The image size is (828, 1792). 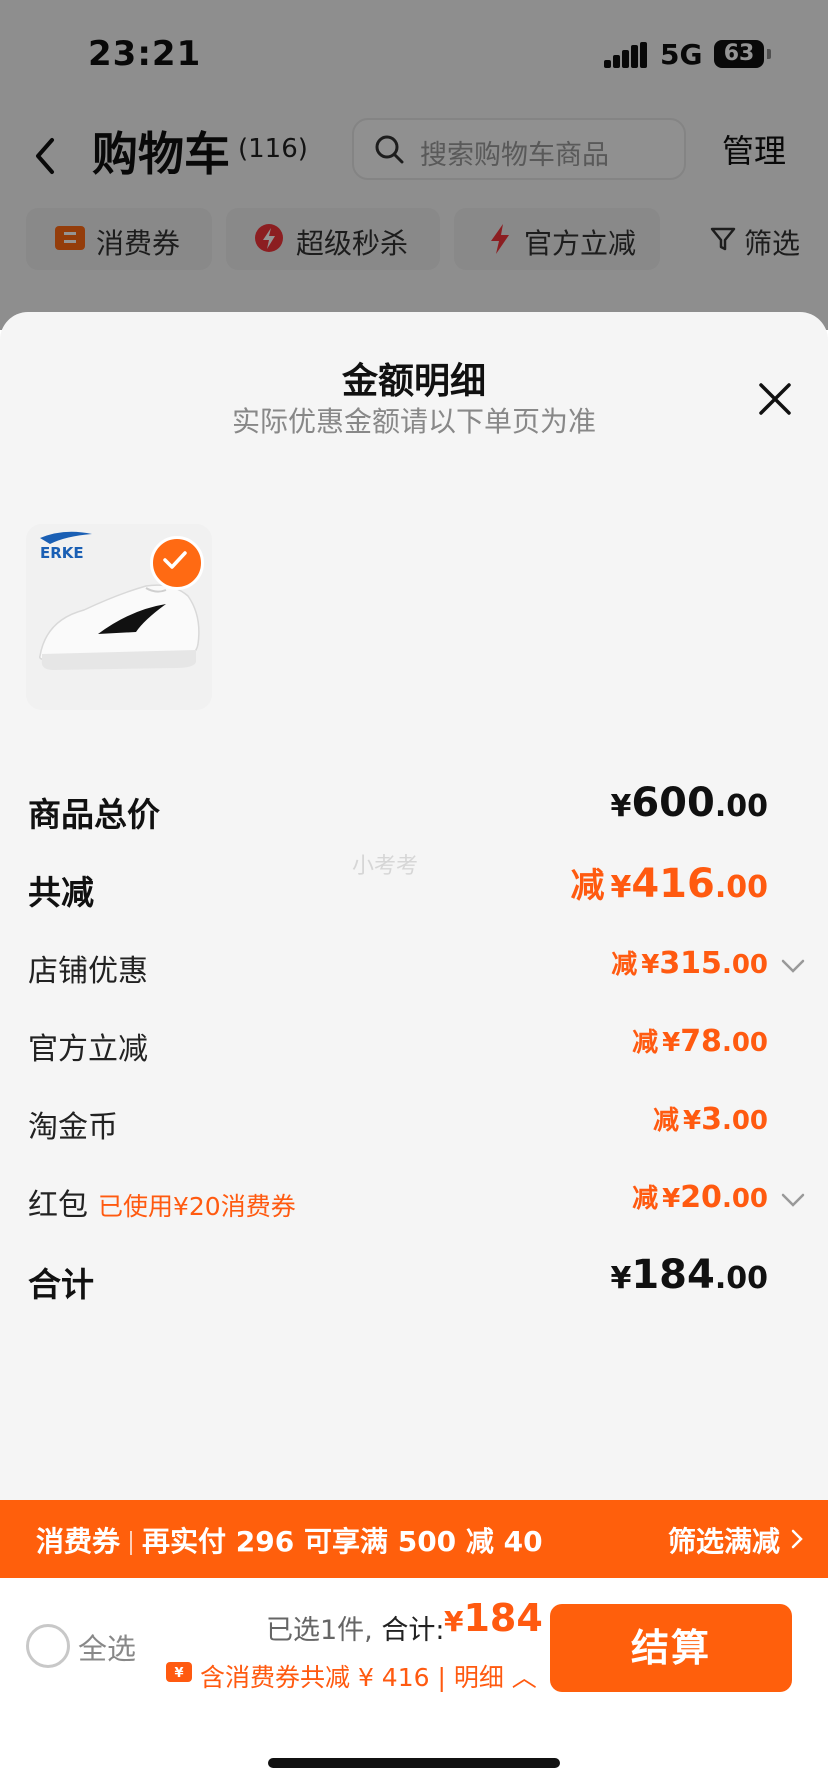 I want to click on close-icon, so click(x=775, y=399).